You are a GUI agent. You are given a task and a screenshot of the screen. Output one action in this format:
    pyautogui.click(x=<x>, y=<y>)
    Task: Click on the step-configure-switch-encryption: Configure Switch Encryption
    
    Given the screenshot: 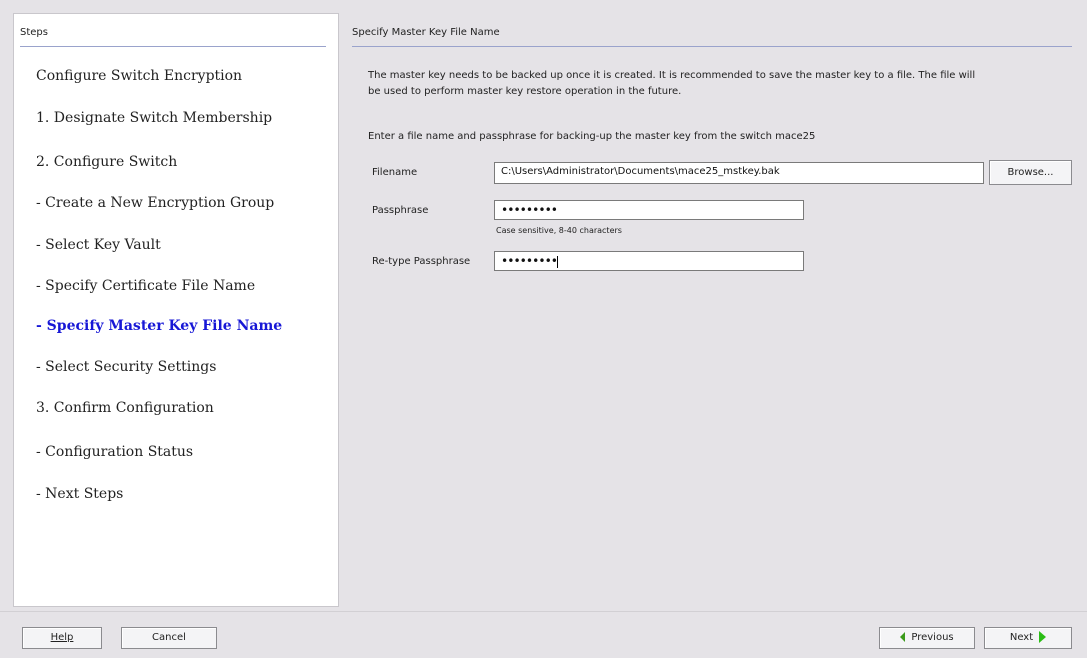 What is the action you would take?
    pyautogui.click(x=139, y=76)
    